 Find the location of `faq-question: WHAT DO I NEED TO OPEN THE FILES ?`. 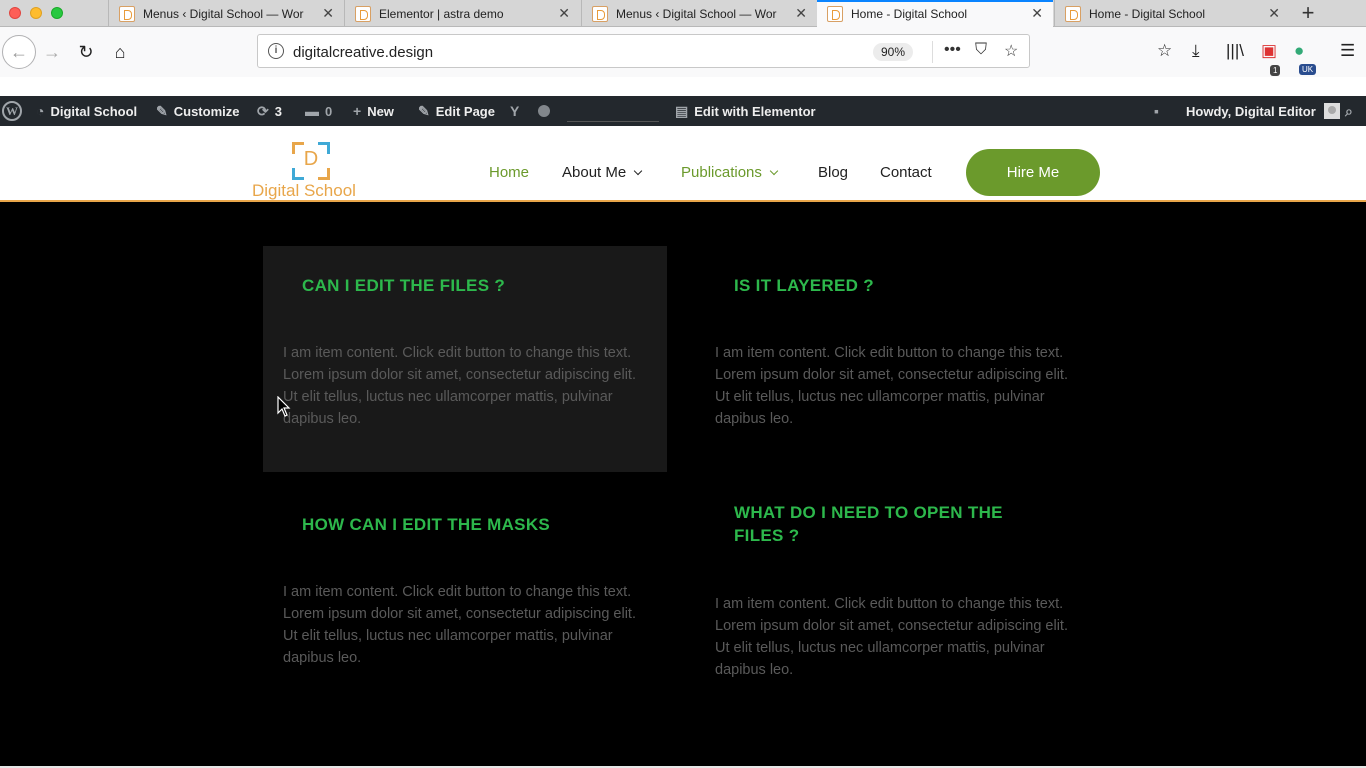

faq-question: WHAT DO I NEED TO OPEN THE FILES ? is located at coordinates (868, 524).